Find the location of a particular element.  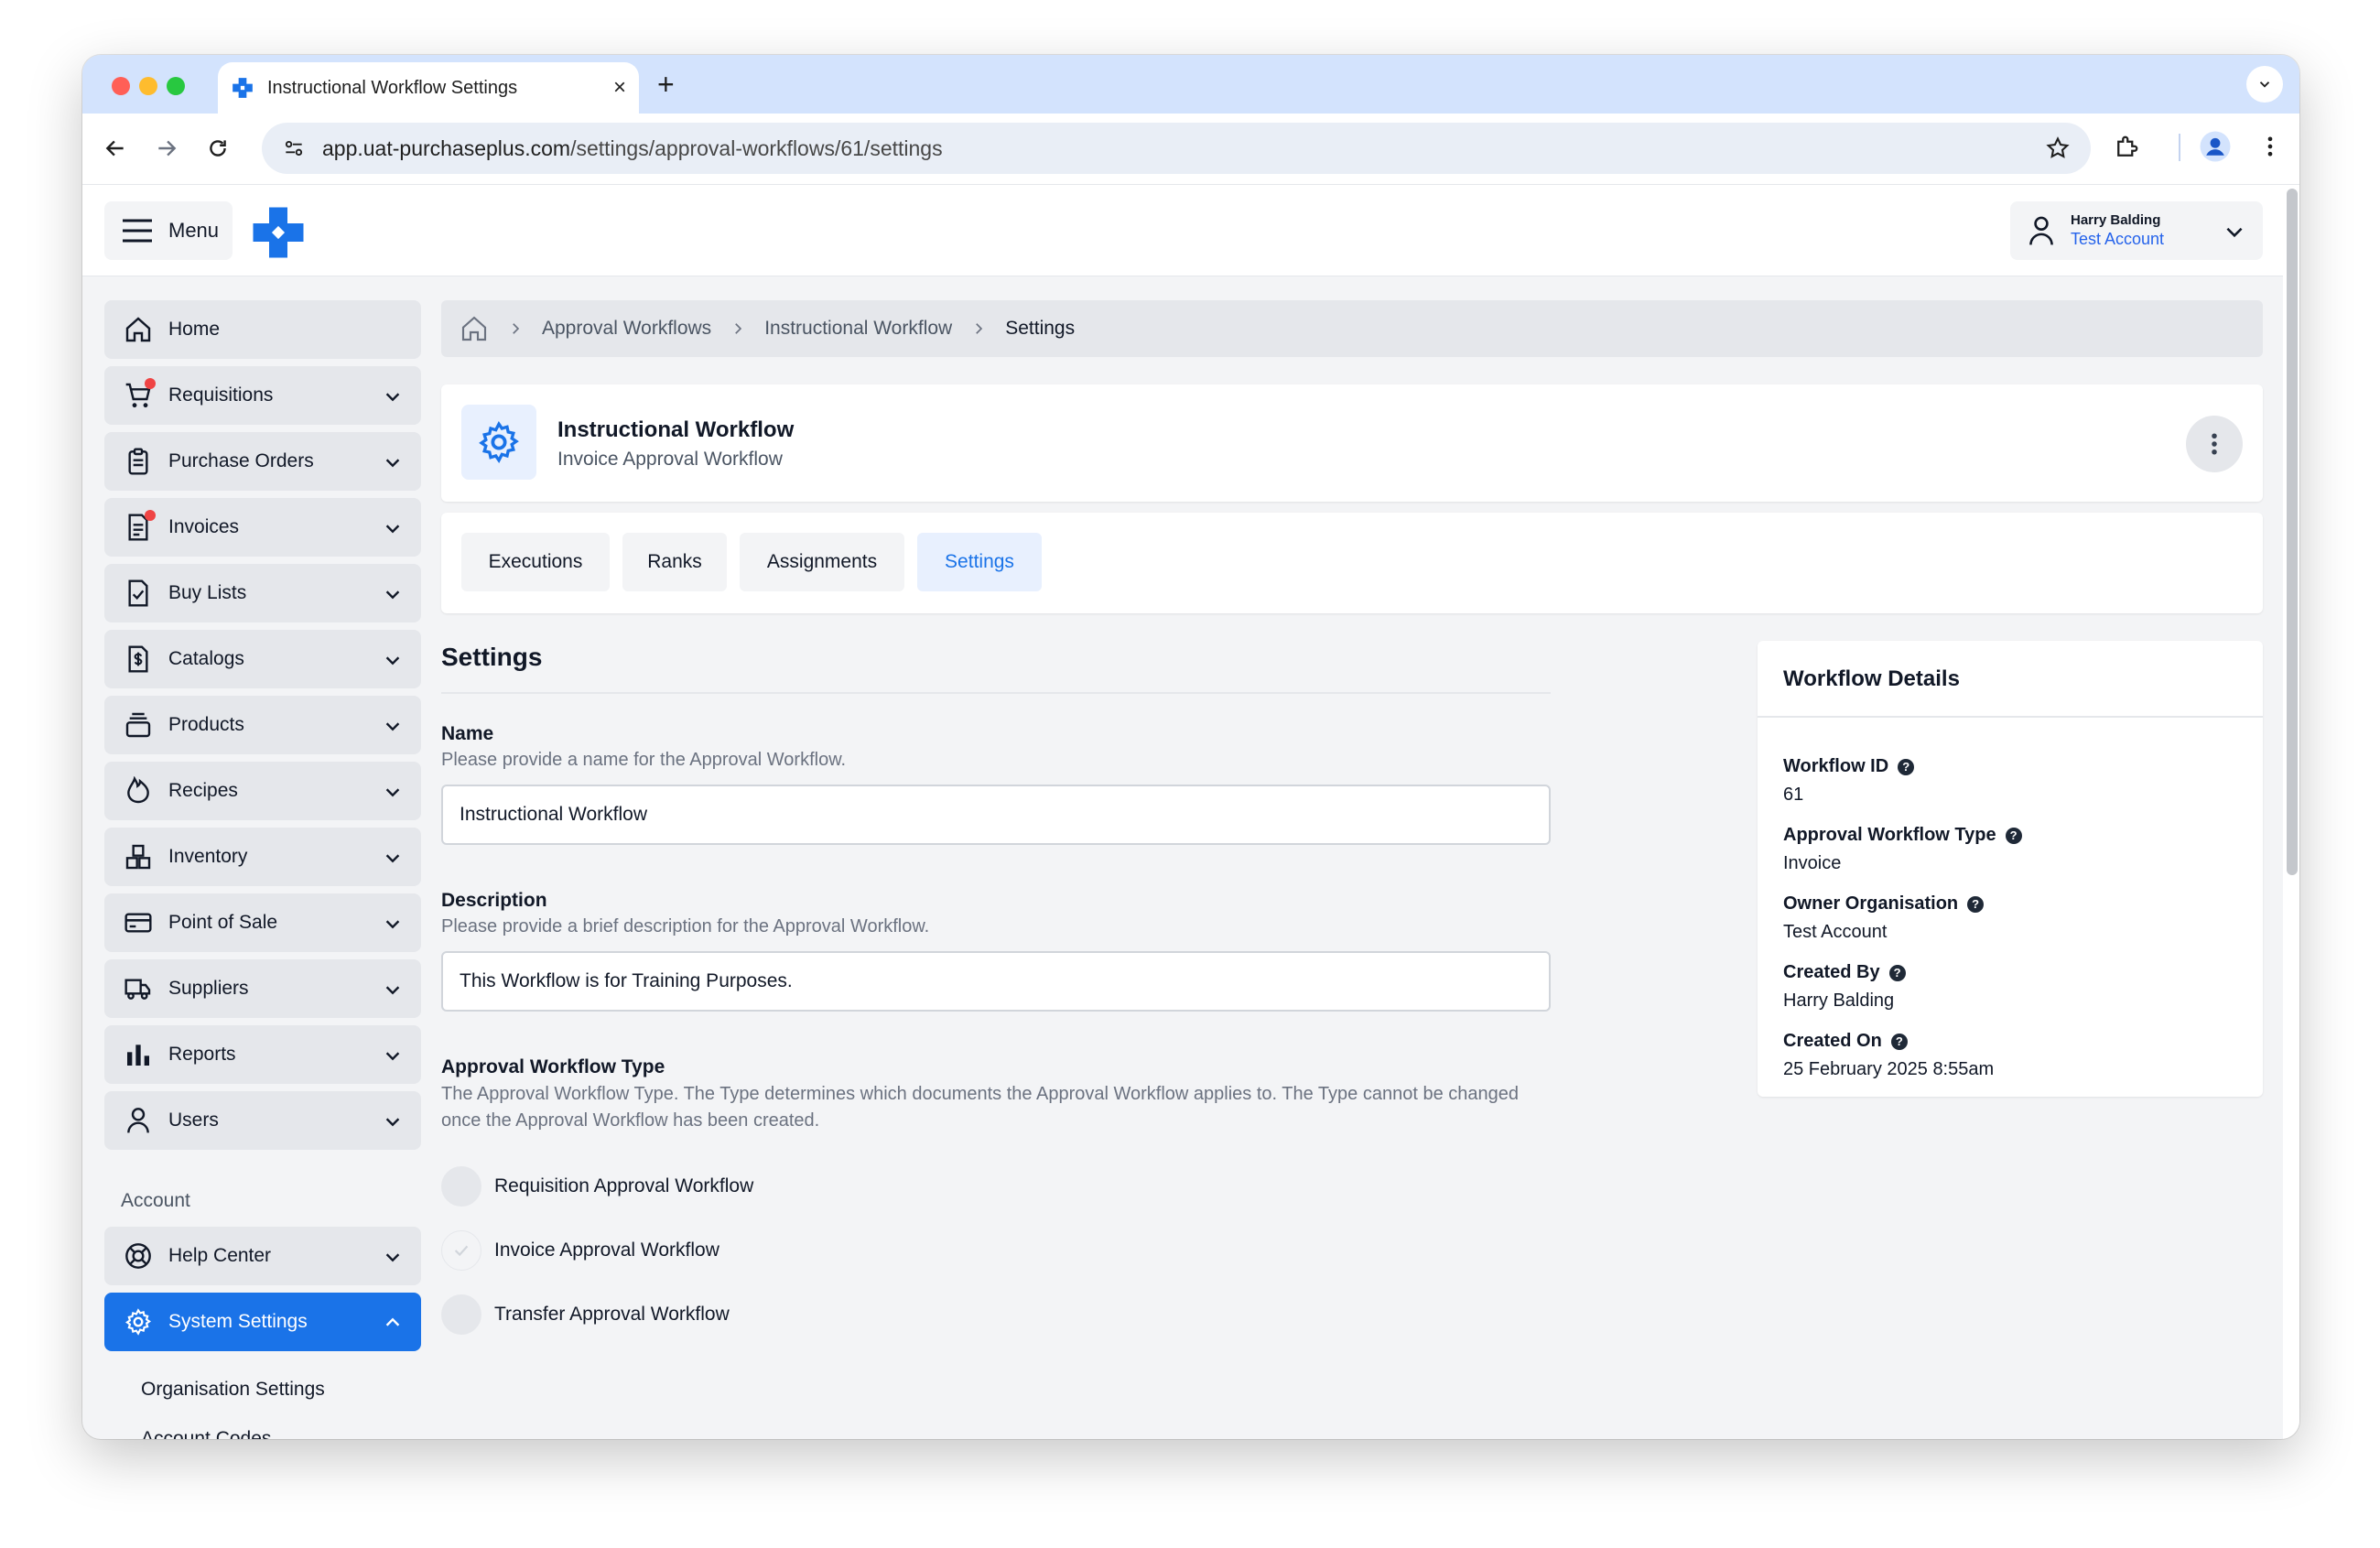

menu-button: Menu is located at coordinates (168, 230).